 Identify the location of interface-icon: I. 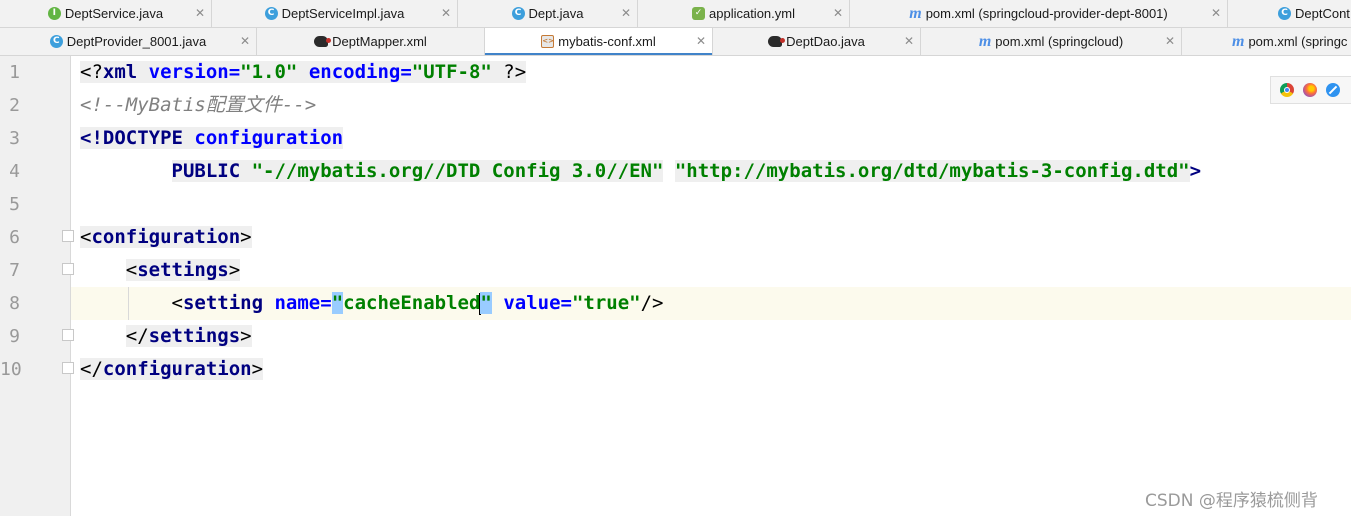
(54, 13).